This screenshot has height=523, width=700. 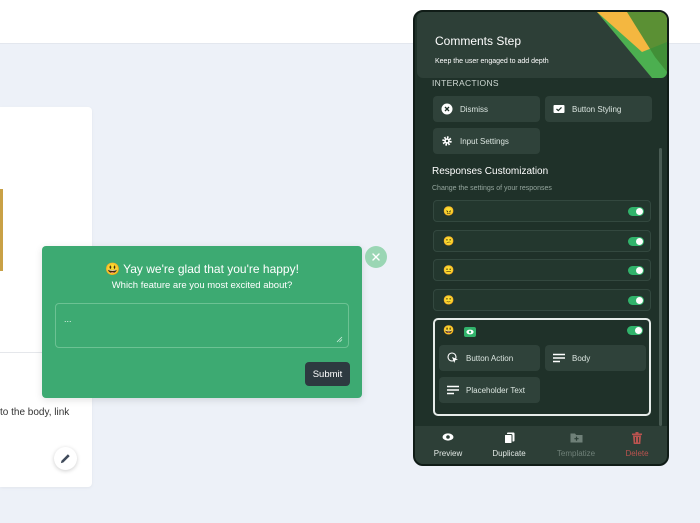 What do you see at coordinates (447, 109) in the screenshot?
I see `close-circle-icon` at bounding box center [447, 109].